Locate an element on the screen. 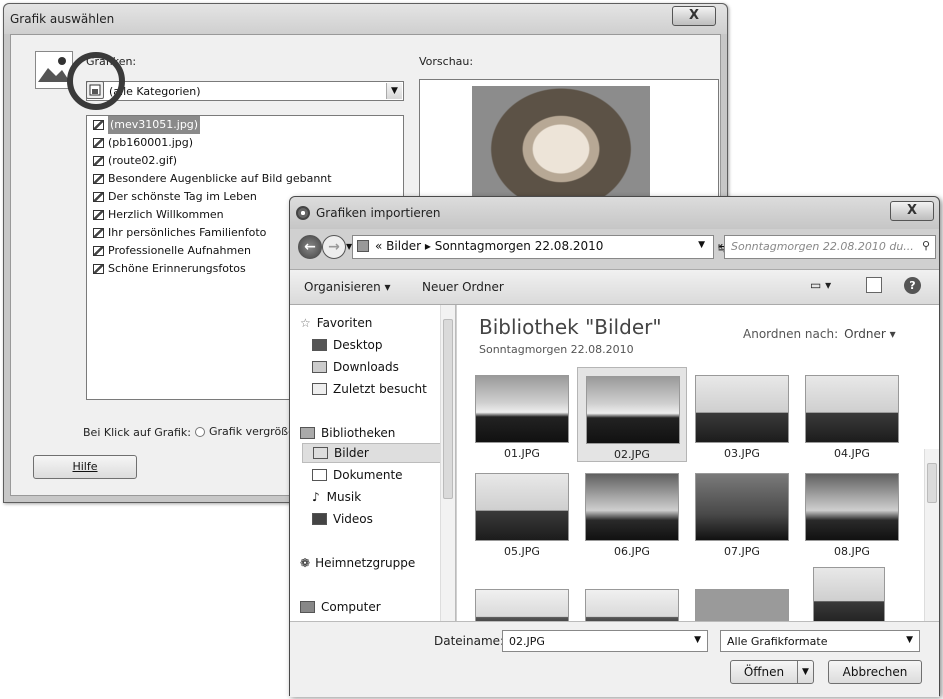  file-item: 07.JPG is located at coordinates (742, 512).